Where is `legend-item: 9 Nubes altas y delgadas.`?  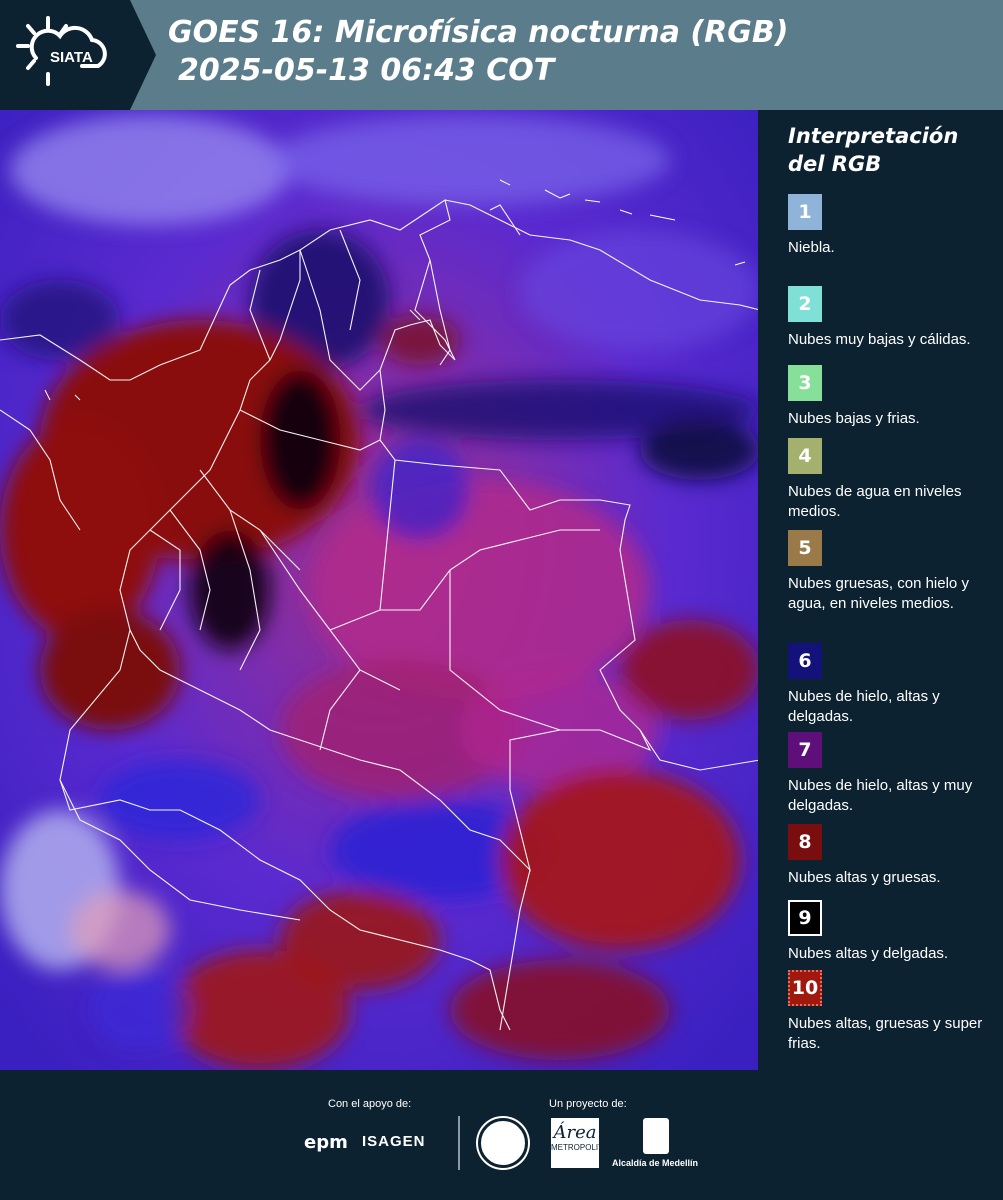
legend-item: 9 Nubes altas y delgadas. is located at coordinates (893, 932).